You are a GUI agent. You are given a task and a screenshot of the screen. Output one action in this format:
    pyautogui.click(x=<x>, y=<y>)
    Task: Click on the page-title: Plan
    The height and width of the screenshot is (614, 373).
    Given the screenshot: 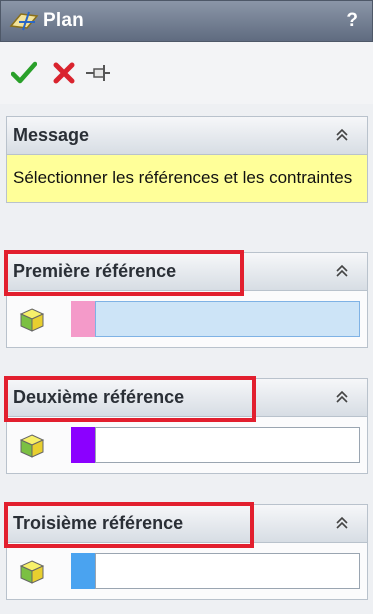 What is the action you would take?
    pyautogui.click(x=63, y=20)
    